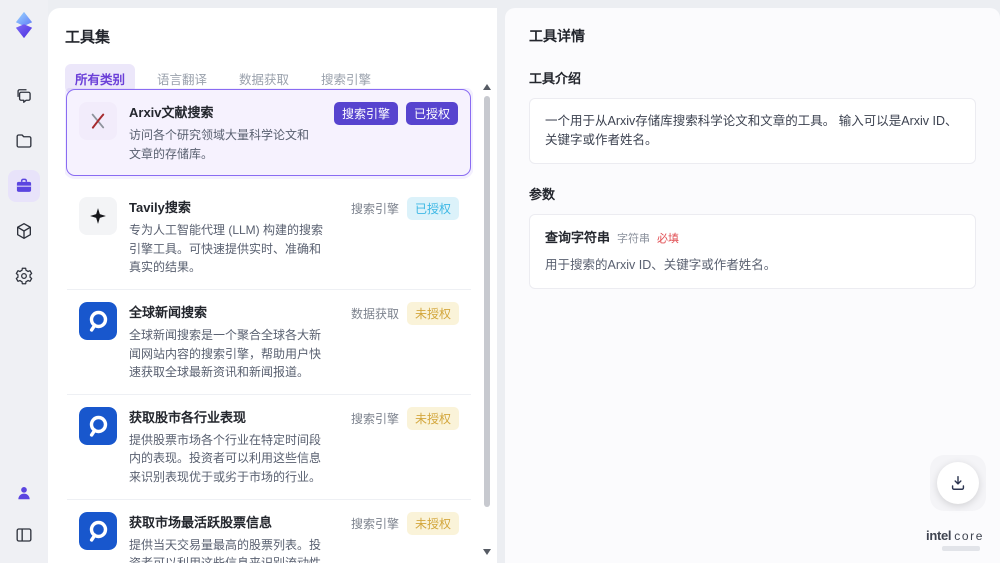  What do you see at coordinates (24, 493) in the screenshot?
I see `user-icon` at bounding box center [24, 493].